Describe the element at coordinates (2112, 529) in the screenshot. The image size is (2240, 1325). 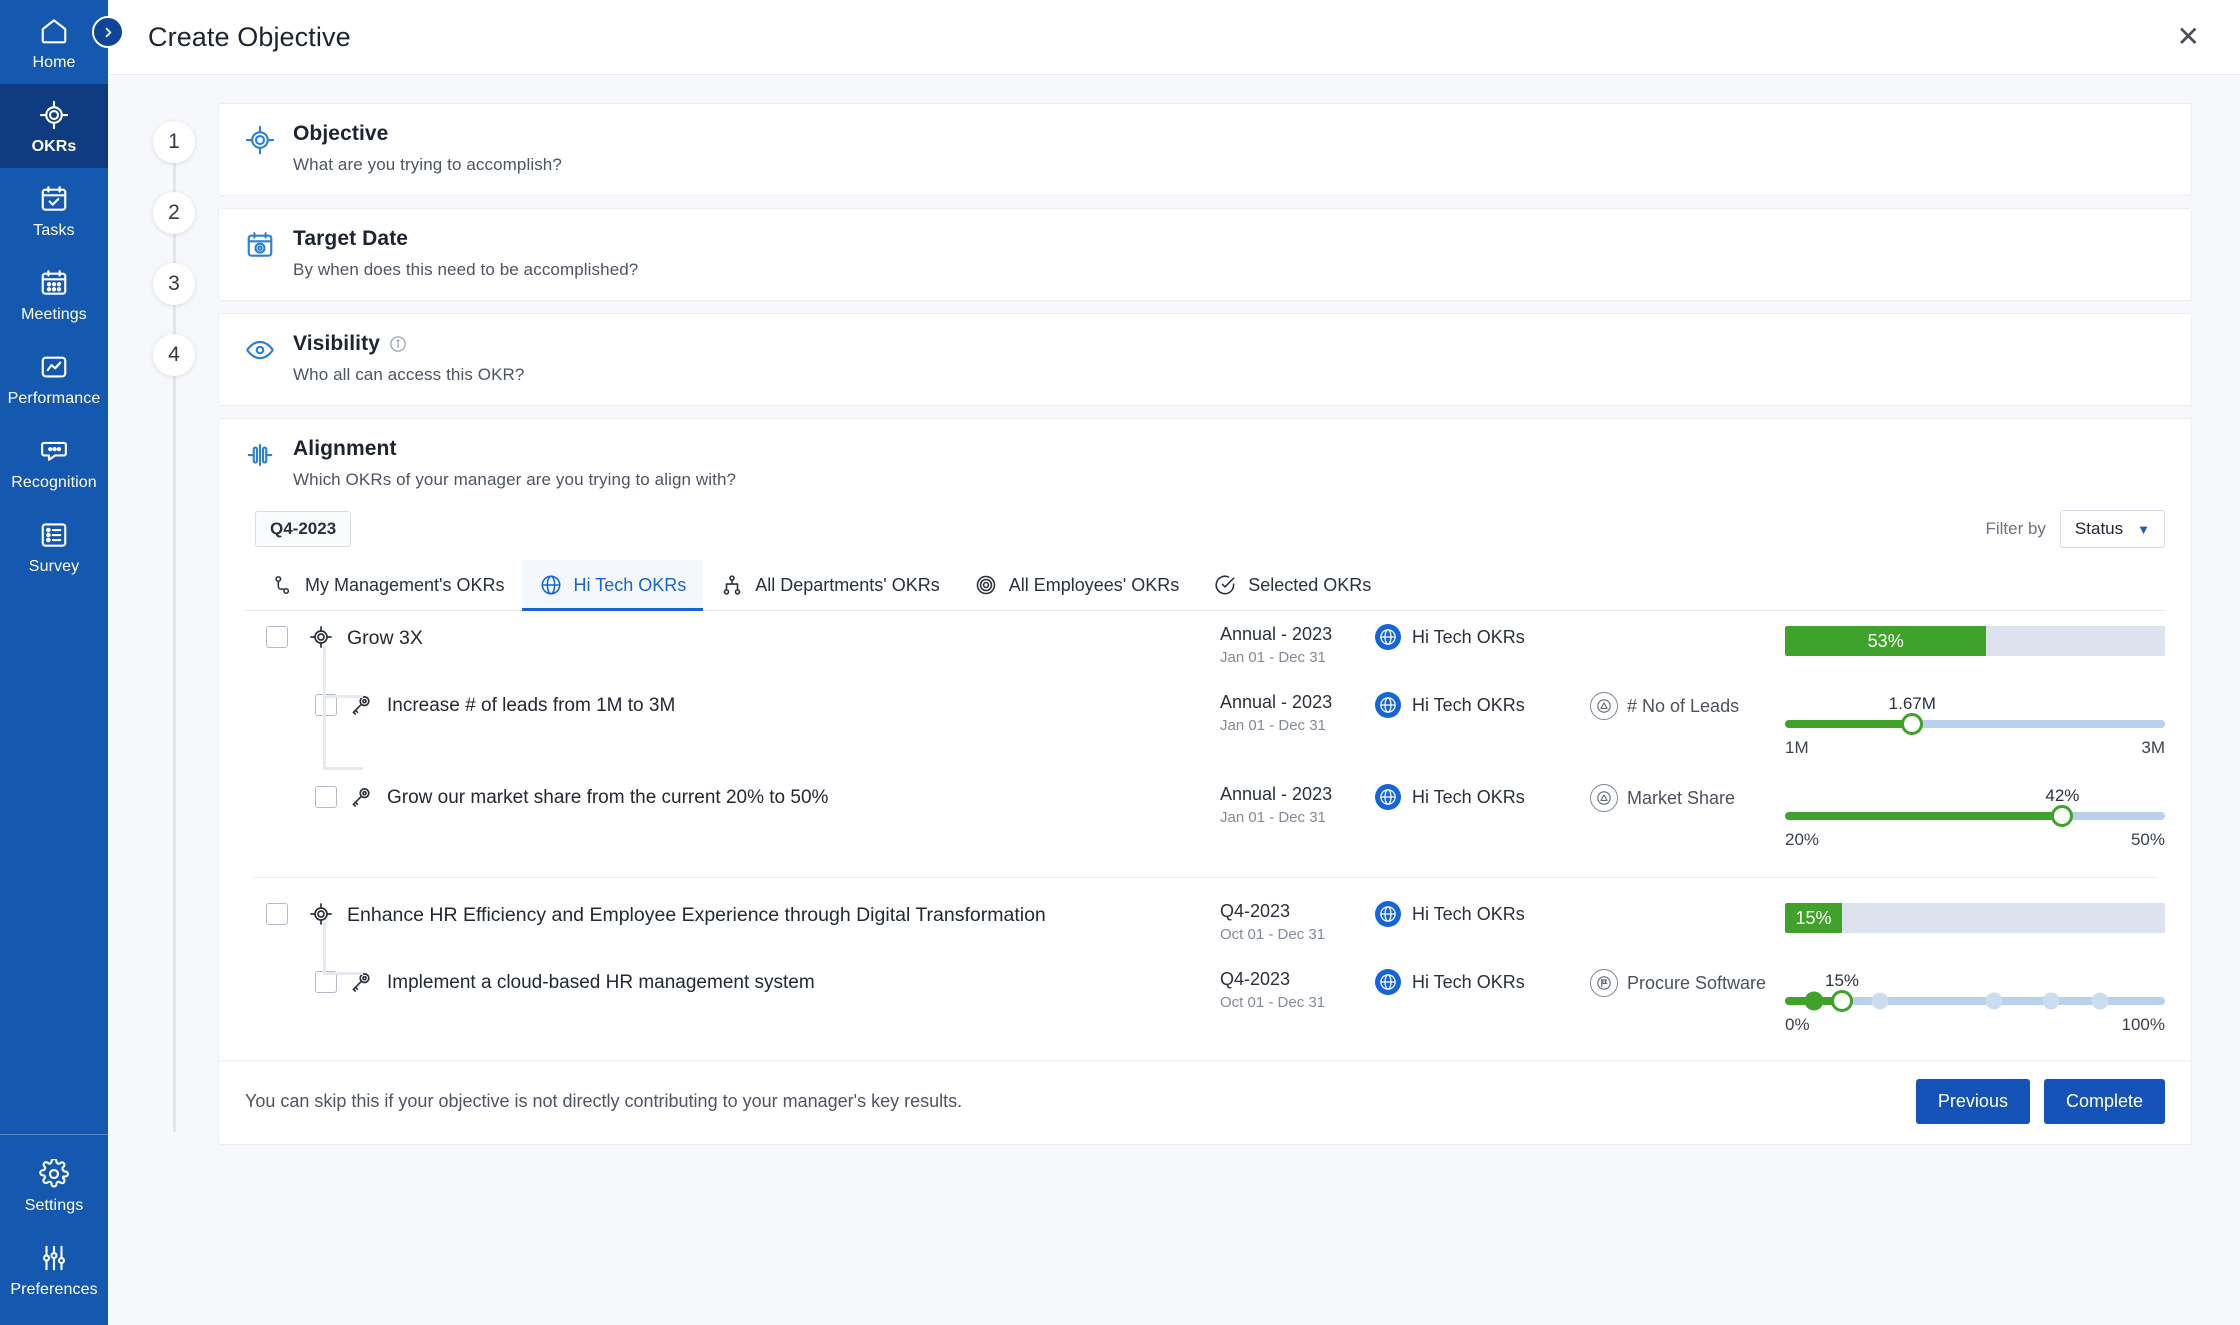
I see `status-filter-select: Status ▼` at that location.